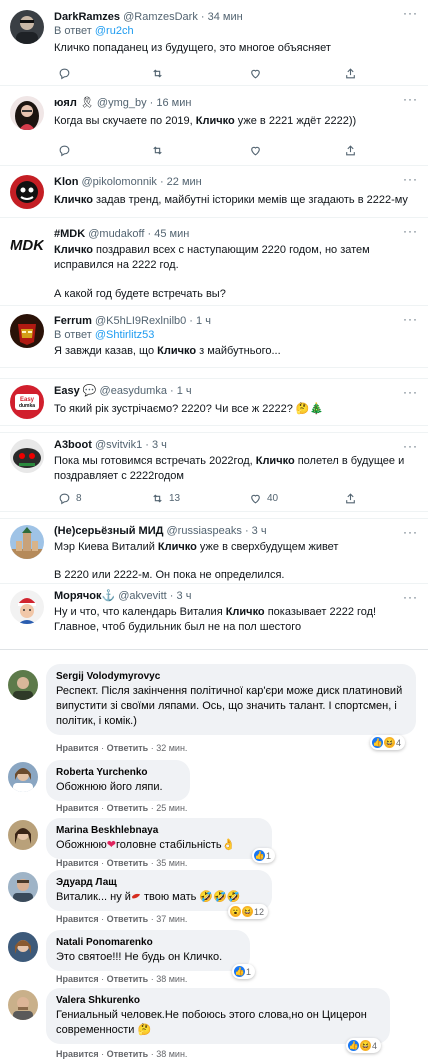 Image resolution: width=428 pixels, height=1062 pixels. Describe the element at coordinates (87, 17) in the screenshot. I see `tweet-author-name: DarkRamzes` at that location.